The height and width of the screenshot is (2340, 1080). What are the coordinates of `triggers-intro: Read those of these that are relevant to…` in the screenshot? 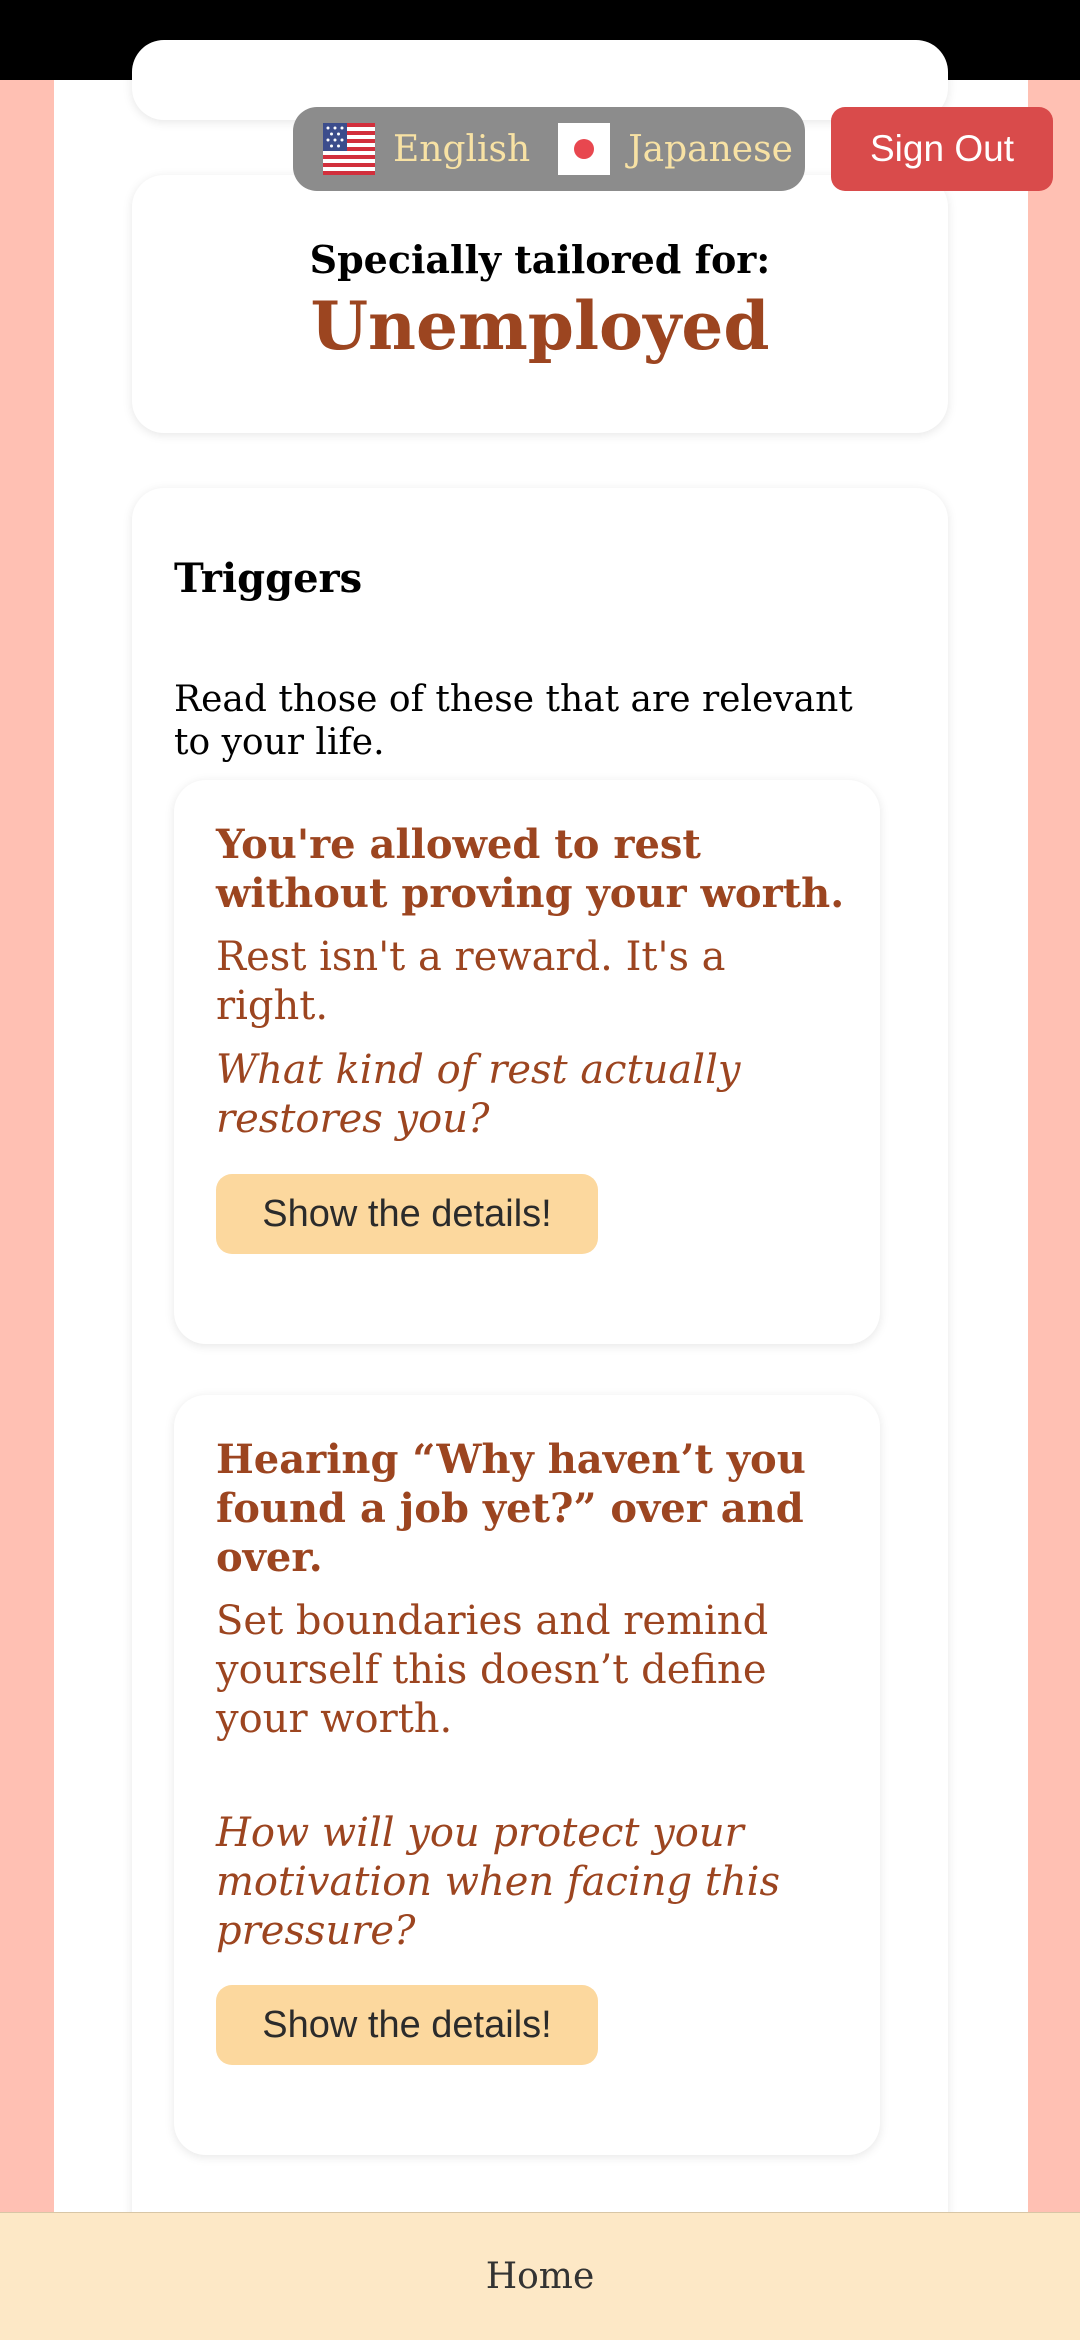 It's located at (513, 721).